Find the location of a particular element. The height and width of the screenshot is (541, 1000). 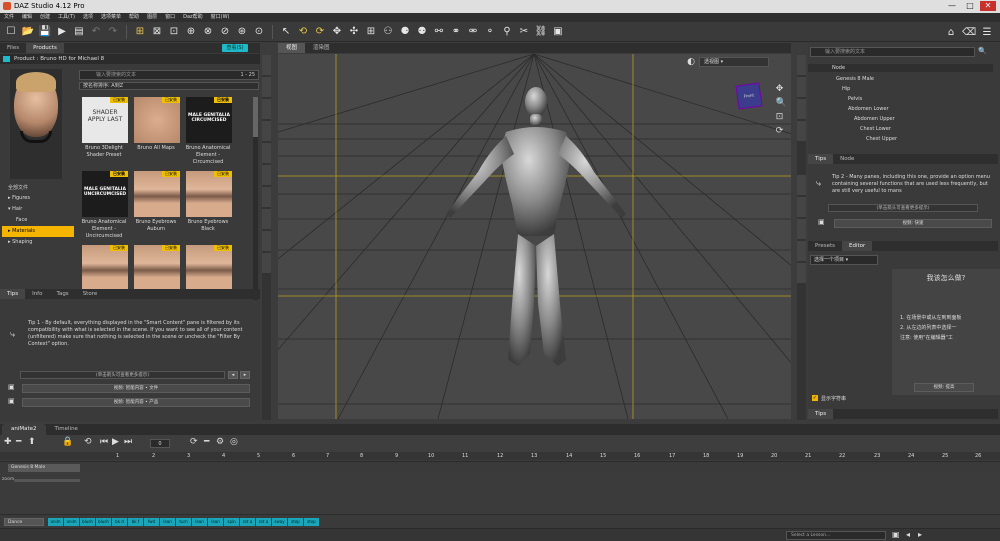

dance-dropdown: Dance is located at coordinates (24, 522).